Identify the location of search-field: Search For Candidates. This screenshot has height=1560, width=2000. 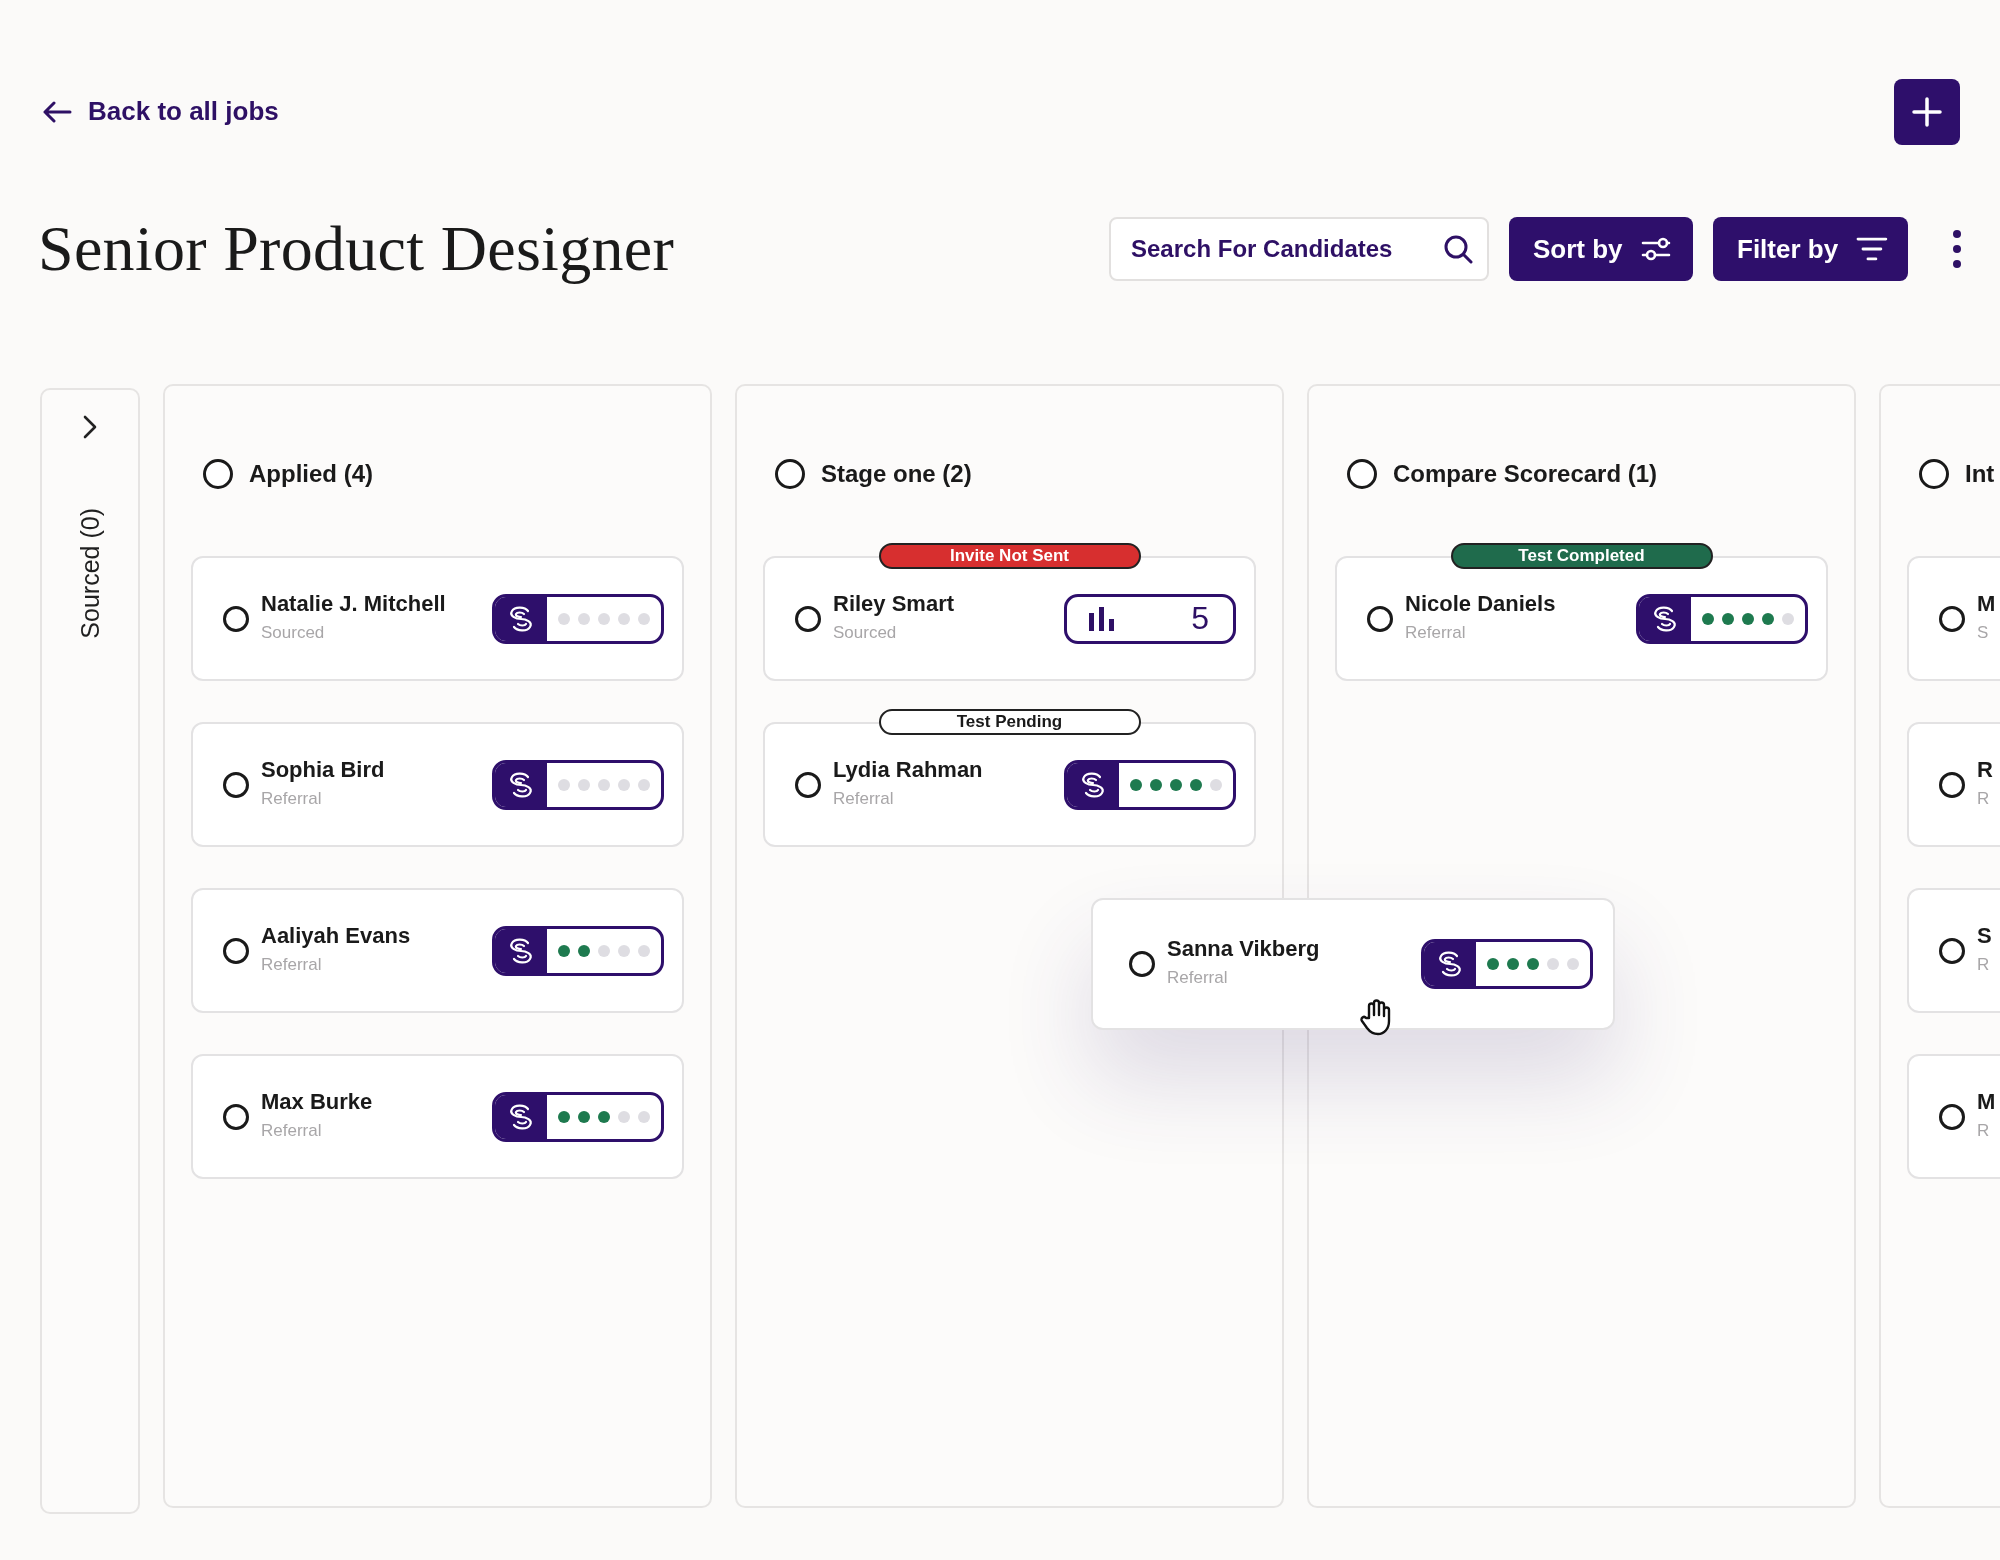
(1299, 249).